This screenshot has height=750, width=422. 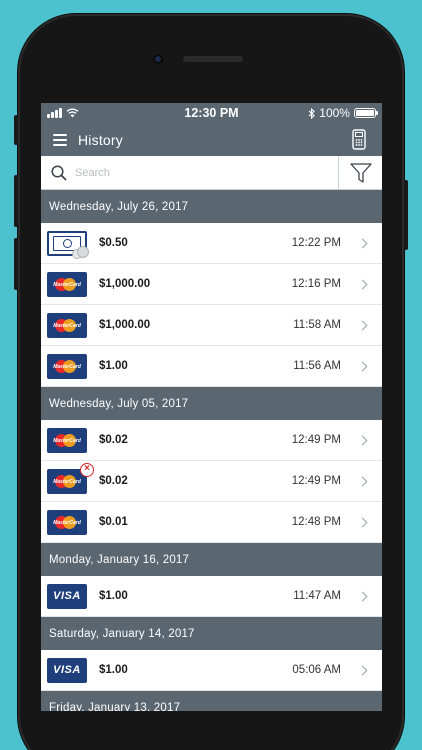 What do you see at coordinates (317, 596) in the screenshot?
I see `transaction-time: 11:47 AM` at bounding box center [317, 596].